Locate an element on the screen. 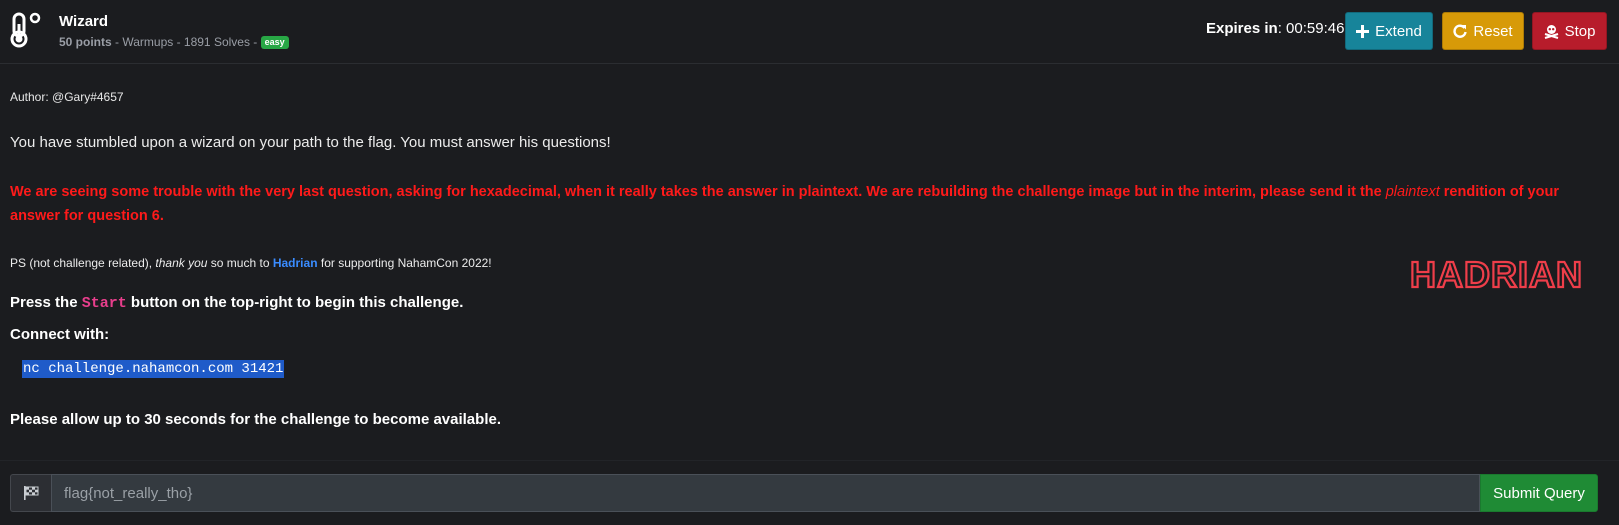  svg-text: HADRIAN is located at coordinates (1496, 274).